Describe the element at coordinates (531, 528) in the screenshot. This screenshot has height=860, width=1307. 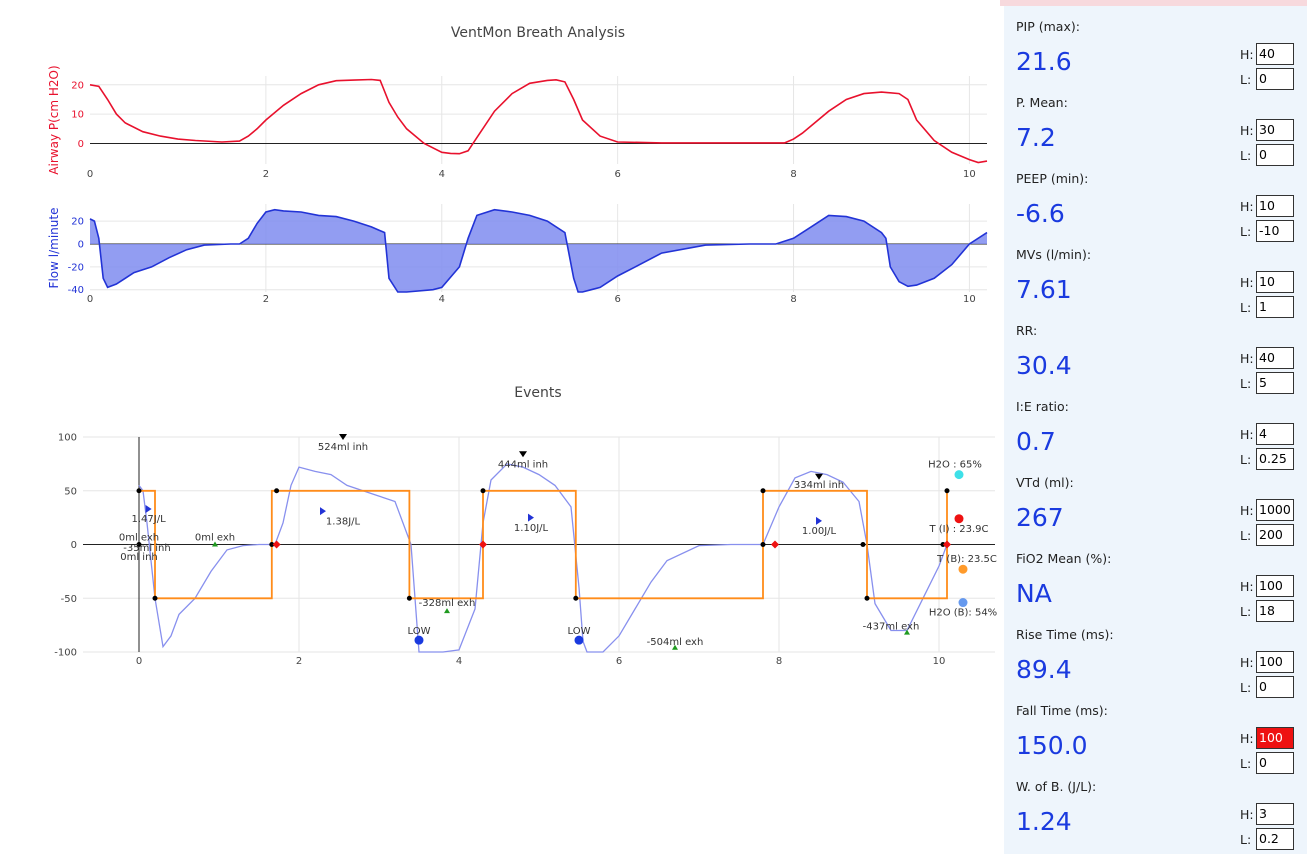
I see `event-label: 1.10J/L` at that location.